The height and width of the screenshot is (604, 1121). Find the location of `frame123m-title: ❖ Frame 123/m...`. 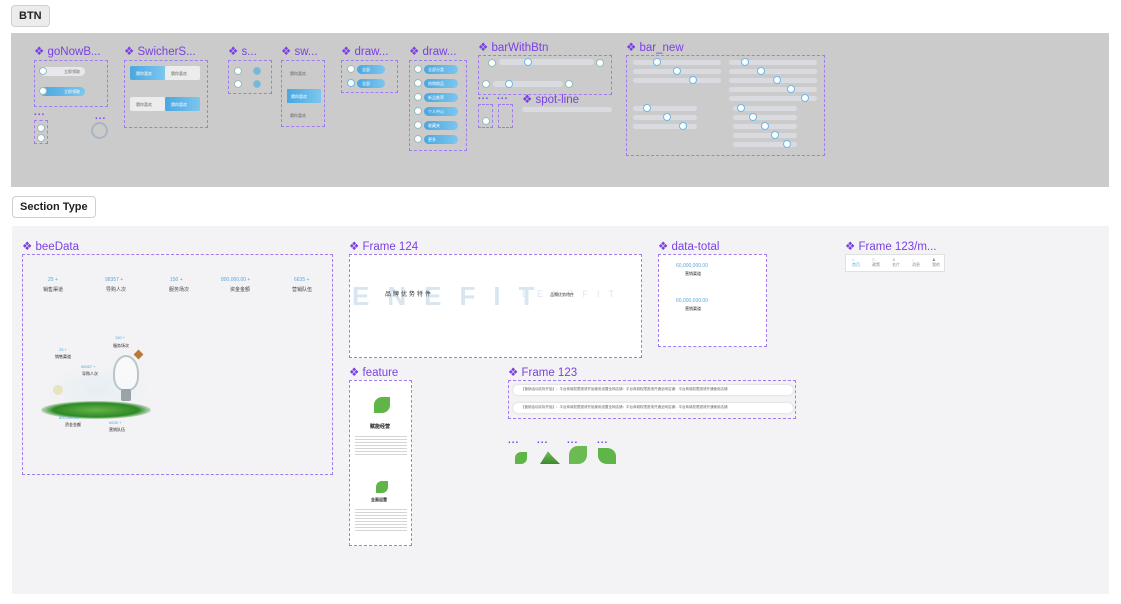

frame123m-title: ❖ Frame 123/m... is located at coordinates (891, 247).